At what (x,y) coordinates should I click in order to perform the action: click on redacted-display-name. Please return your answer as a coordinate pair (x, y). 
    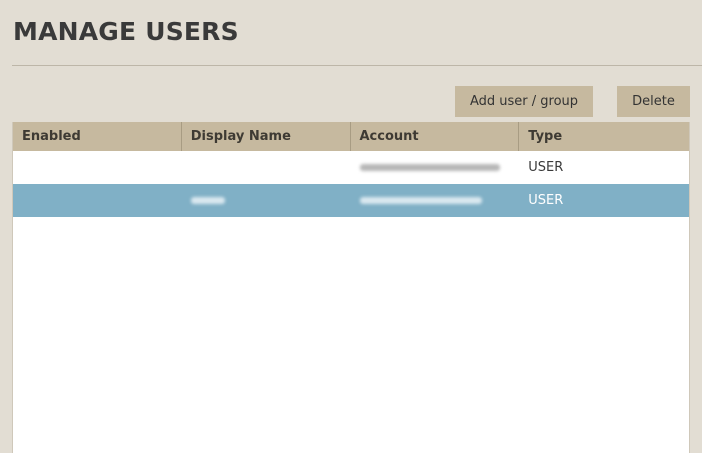
    Looking at the image, I should click on (207, 200).